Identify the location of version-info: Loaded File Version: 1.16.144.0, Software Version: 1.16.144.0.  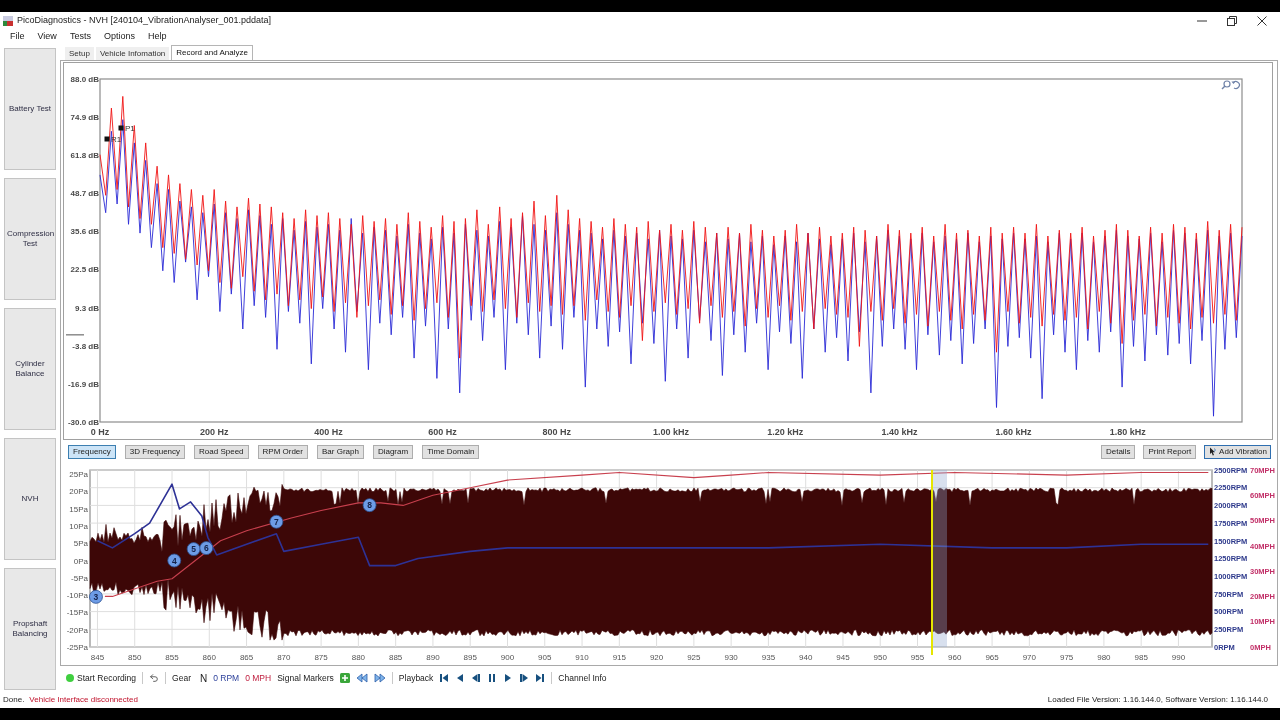
(1157, 700).